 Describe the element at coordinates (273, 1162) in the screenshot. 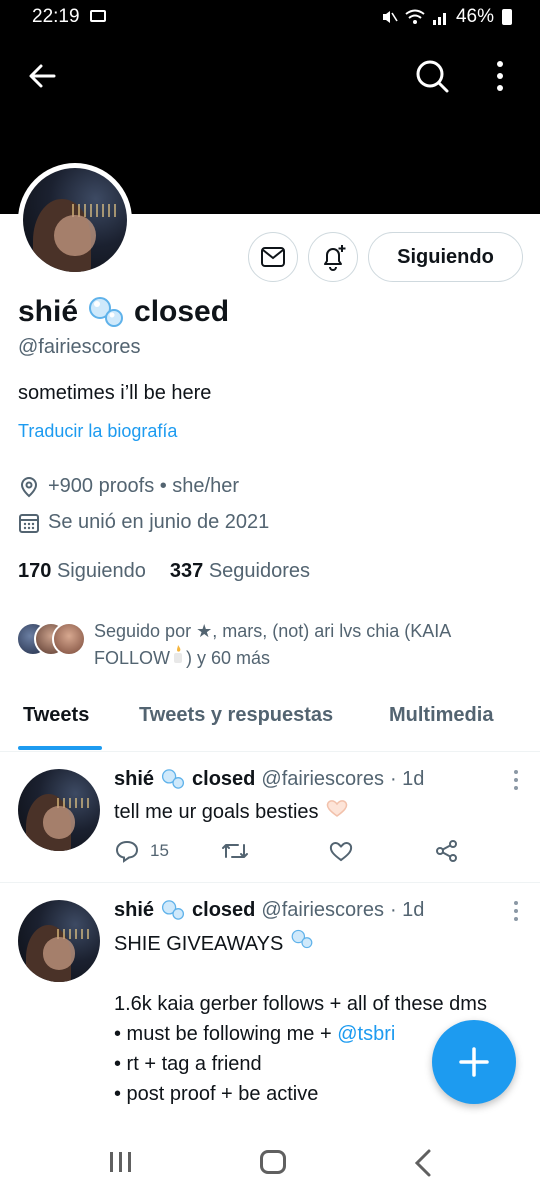

I see `home-button` at that location.